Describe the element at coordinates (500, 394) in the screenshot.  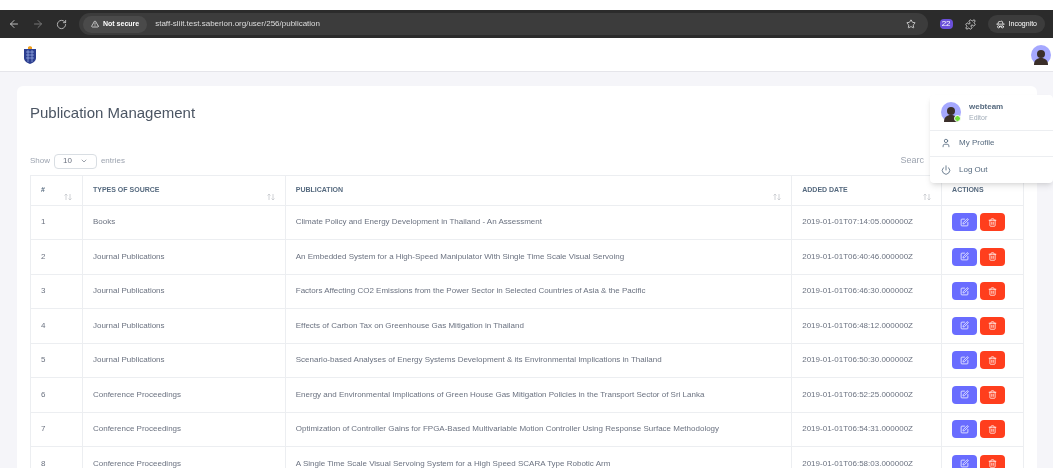
I see `table-cell: Energy and Environmental Implications of Green House Gas Mitigation Policies in the Transport Sector of Sri Lanka` at that location.